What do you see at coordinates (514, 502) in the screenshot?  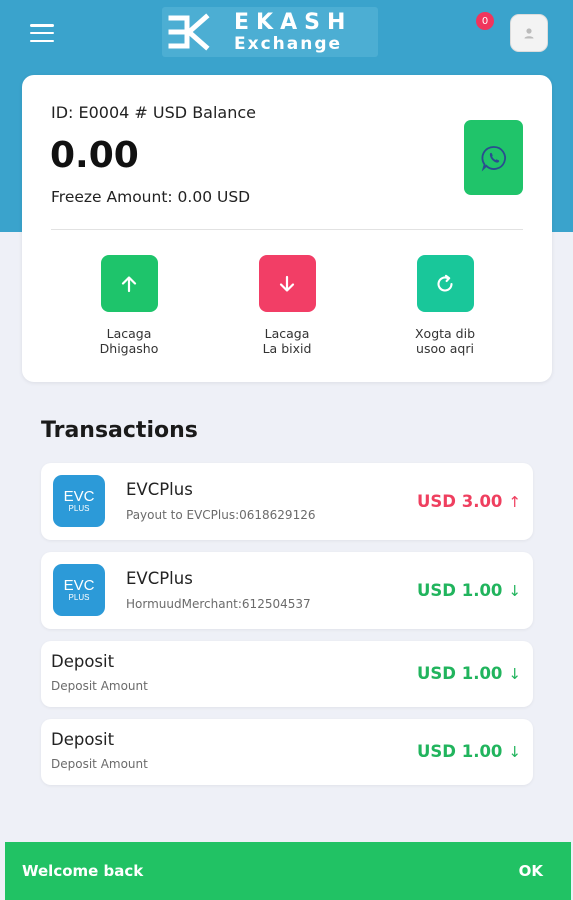 I see `arrow-up-icon: ↑` at bounding box center [514, 502].